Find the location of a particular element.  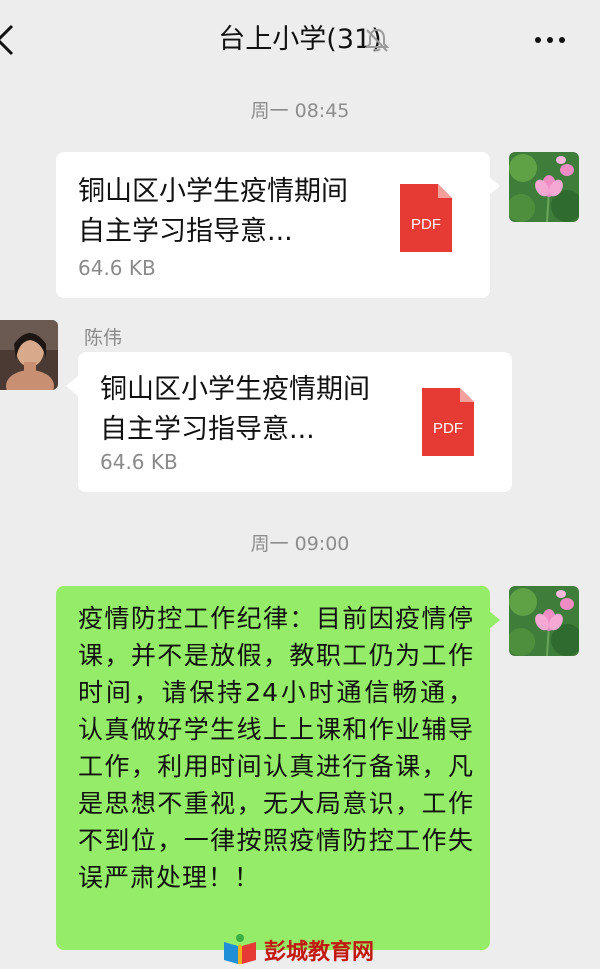

chat-title-text: 台上小学(31) is located at coordinates (300, 39).